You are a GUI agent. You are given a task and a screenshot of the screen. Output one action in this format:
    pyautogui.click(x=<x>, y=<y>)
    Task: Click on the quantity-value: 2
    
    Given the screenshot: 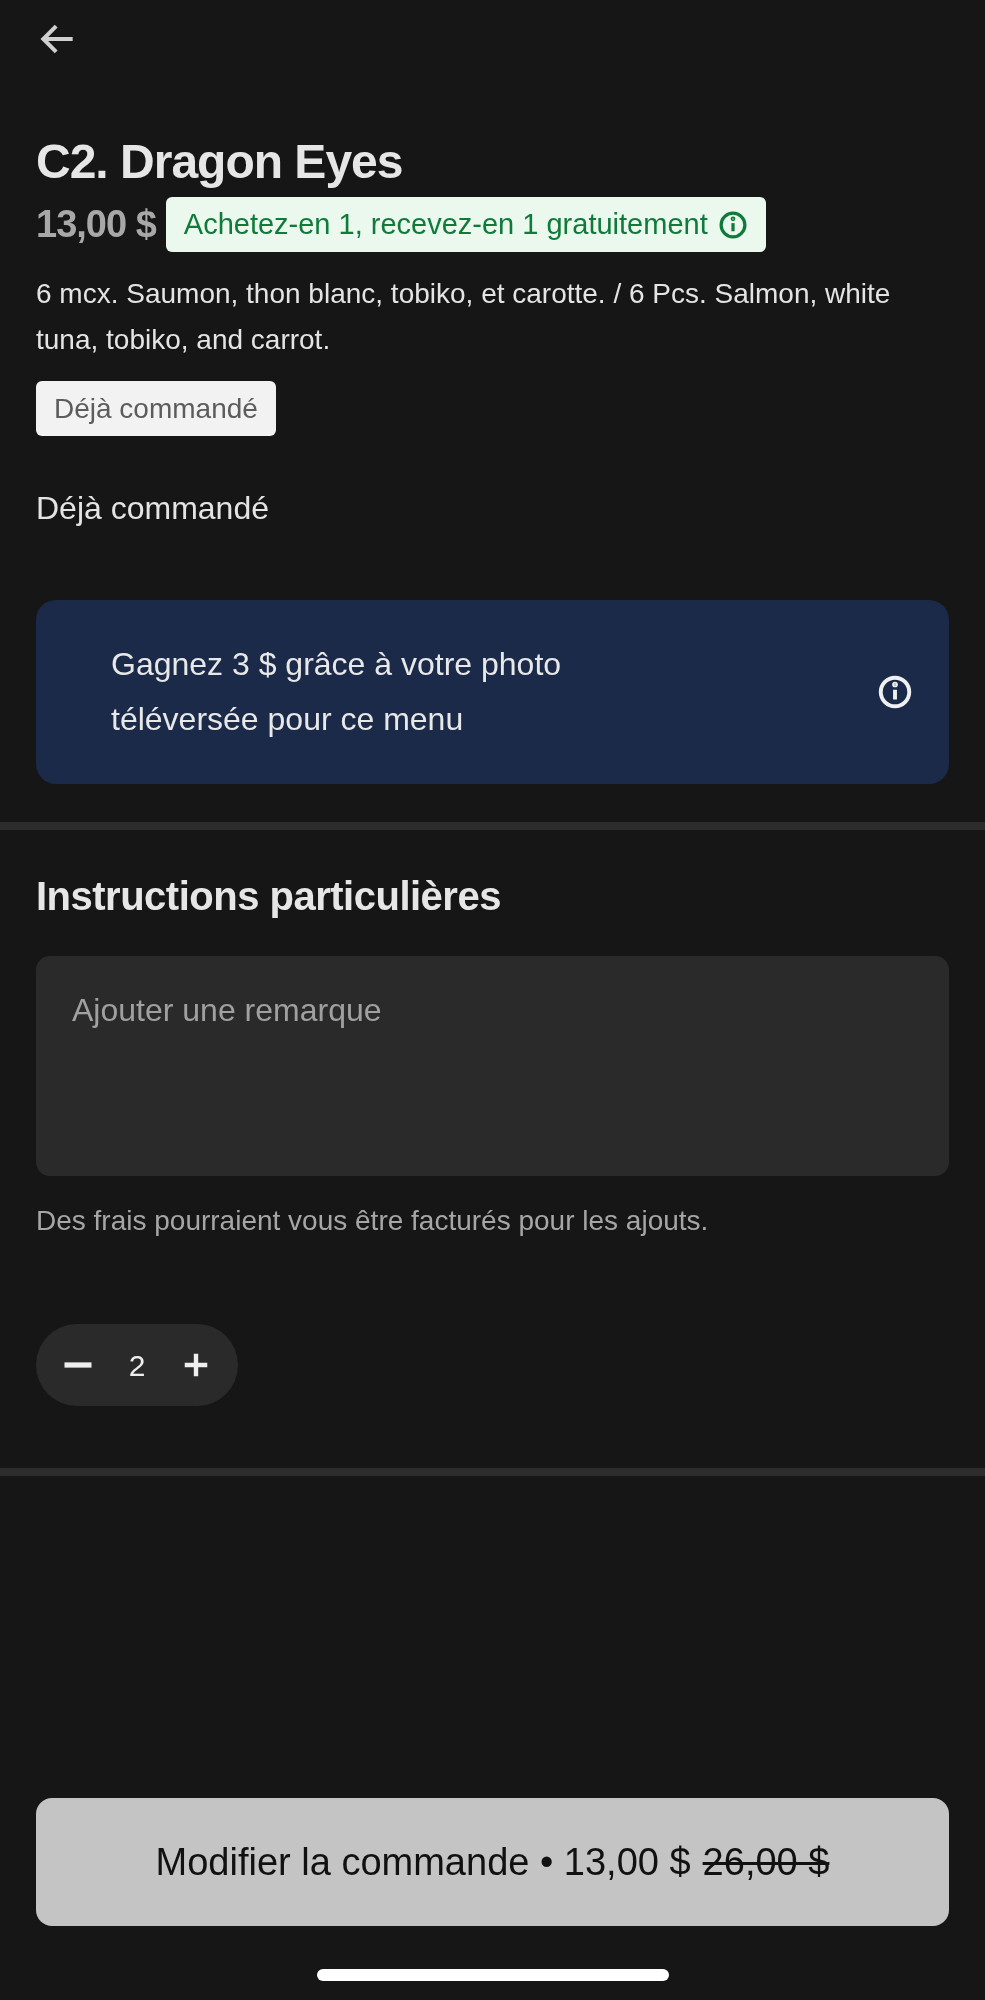 What is the action you would take?
    pyautogui.click(x=137, y=1365)
    